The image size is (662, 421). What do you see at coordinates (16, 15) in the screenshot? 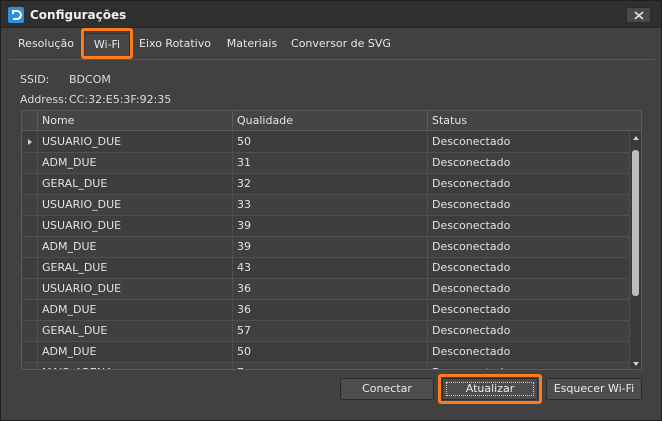
I see `app-logo-icon` at bounding box center [16, 15].